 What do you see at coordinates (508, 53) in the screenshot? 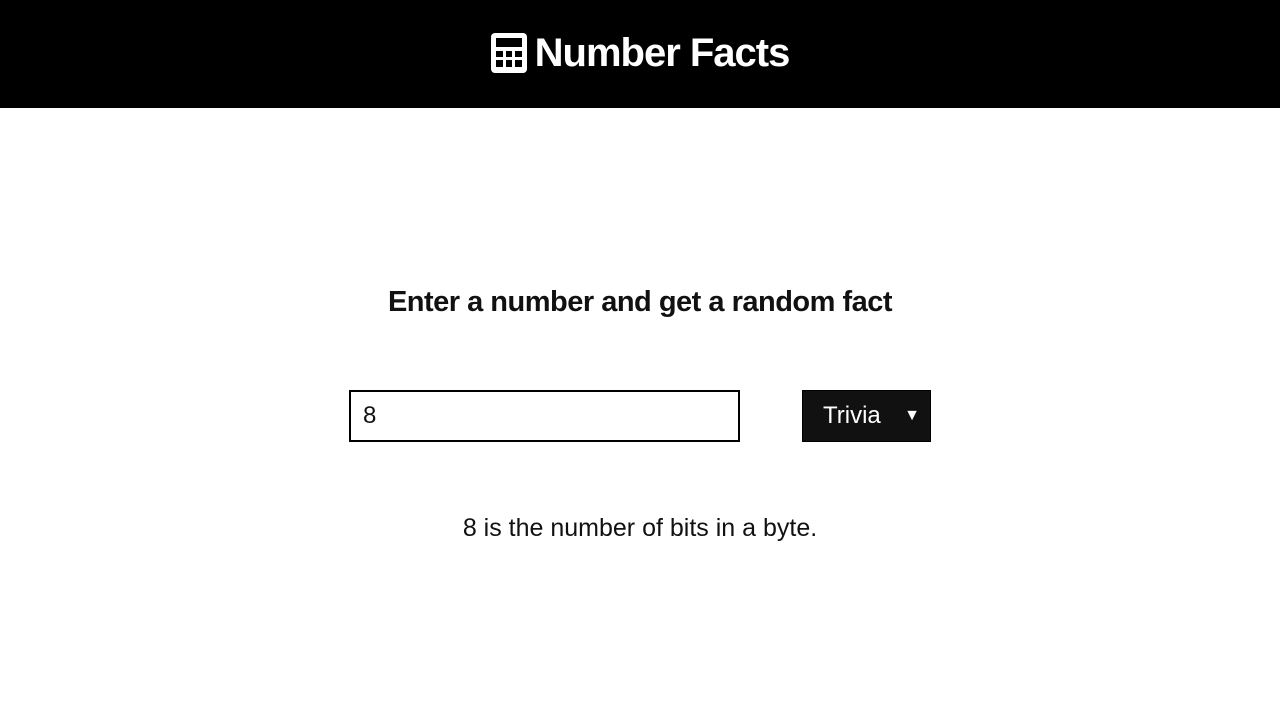
I see `calculator-icon` at bounding box center [508, 53].